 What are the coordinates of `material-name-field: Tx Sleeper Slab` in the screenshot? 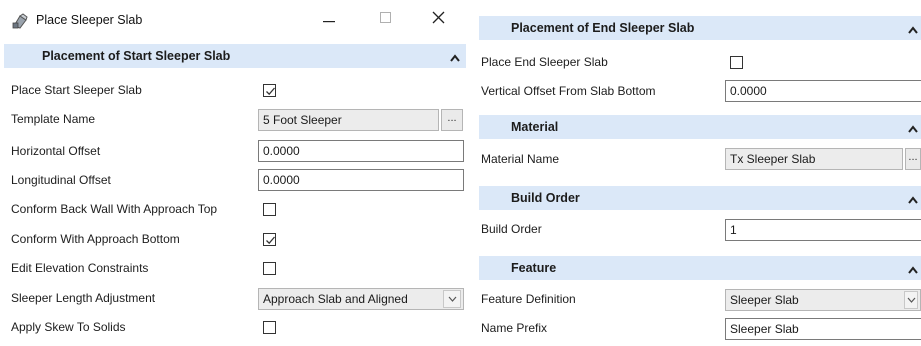 It's located at (814, 159).